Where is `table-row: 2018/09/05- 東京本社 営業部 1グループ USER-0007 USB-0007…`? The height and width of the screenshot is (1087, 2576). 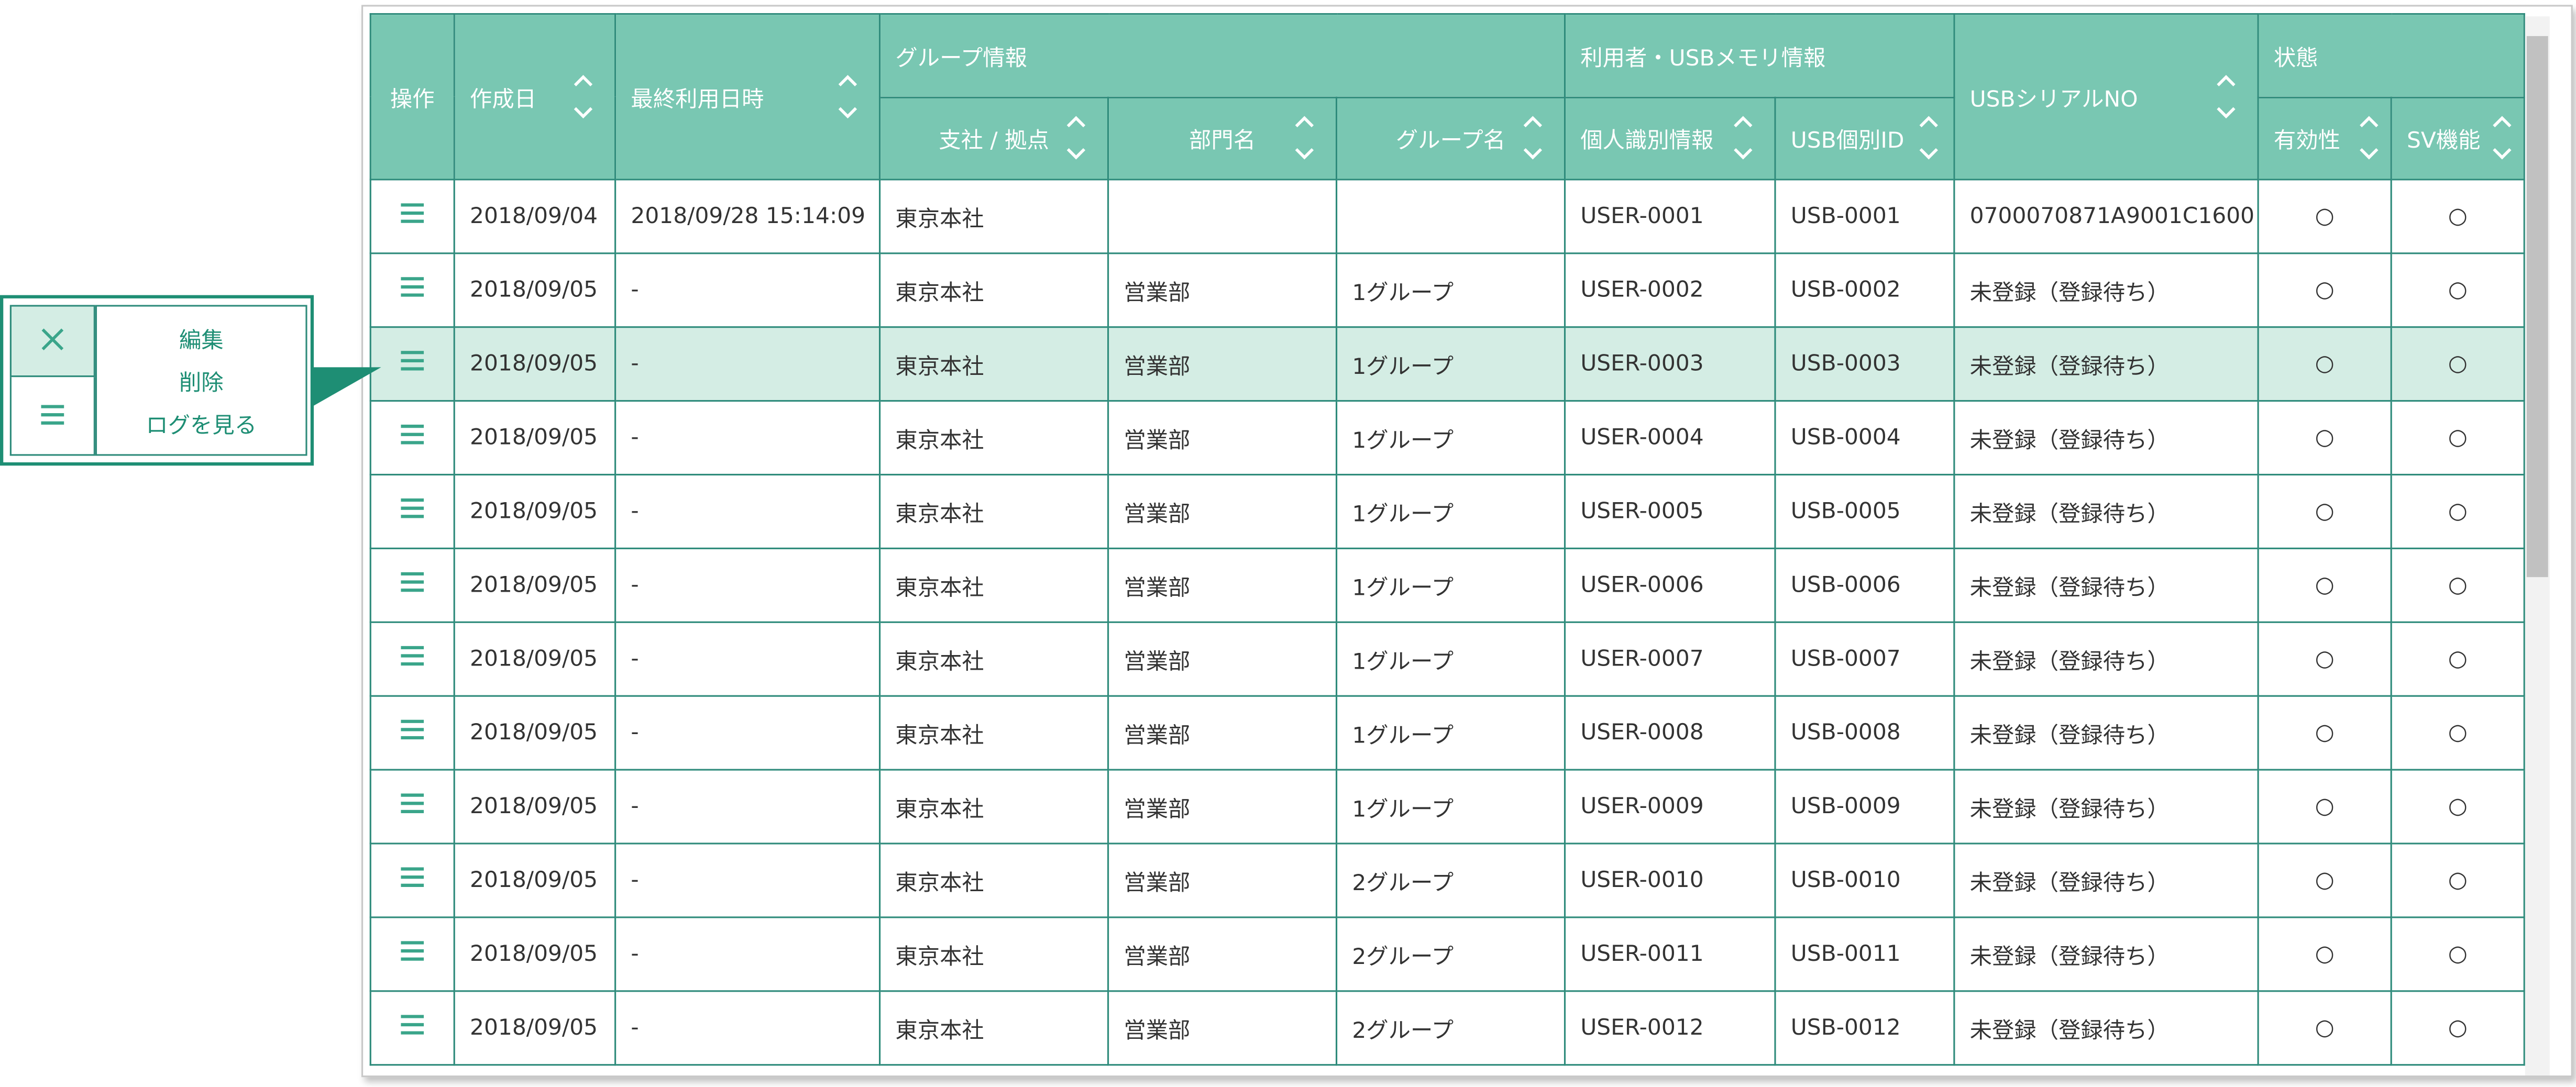
table-row: 2018/09/05- 東京本社 営業部 1グループ USER-0007 USB-0007… is located at coordinates (1447, 659).